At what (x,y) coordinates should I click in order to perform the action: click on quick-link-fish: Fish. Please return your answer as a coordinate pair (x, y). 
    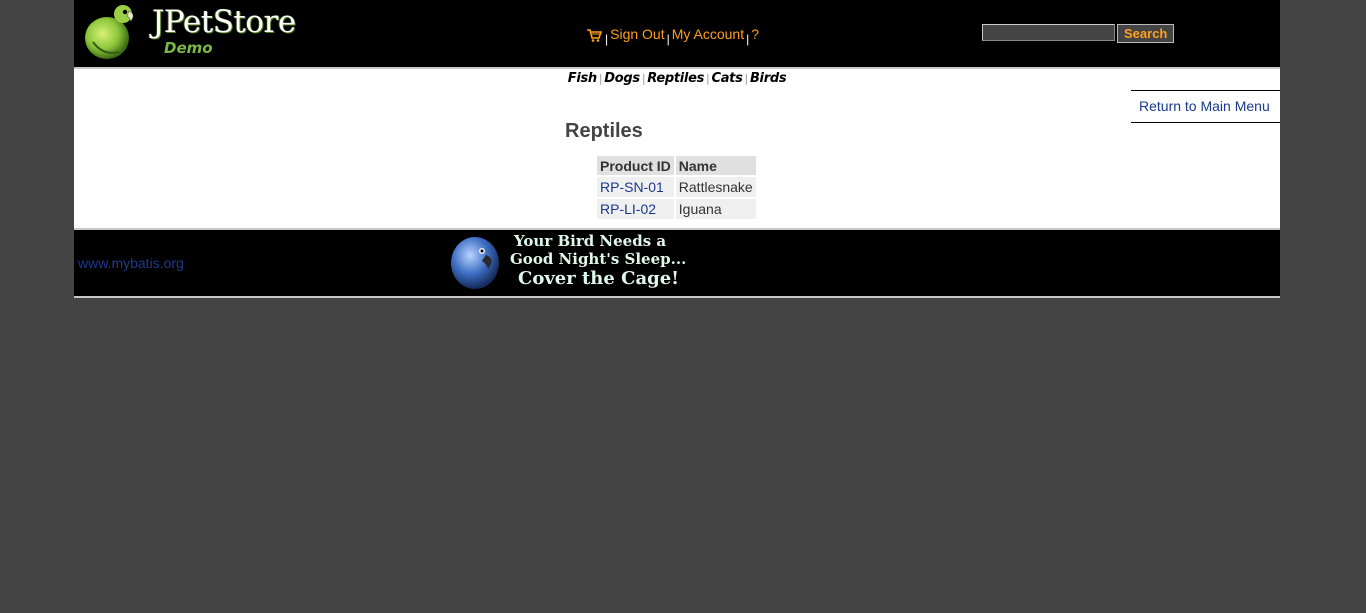
    Looking at the image, I should click on (582, 78).